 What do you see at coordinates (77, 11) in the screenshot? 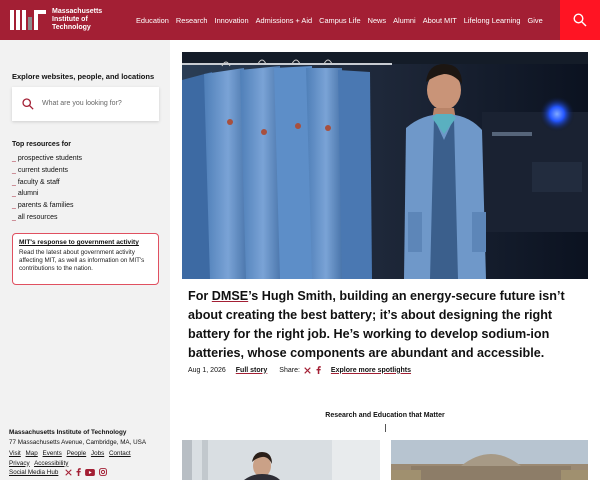
I see `logo-line-1: Massachusetts` at bounding box center [77, 11].